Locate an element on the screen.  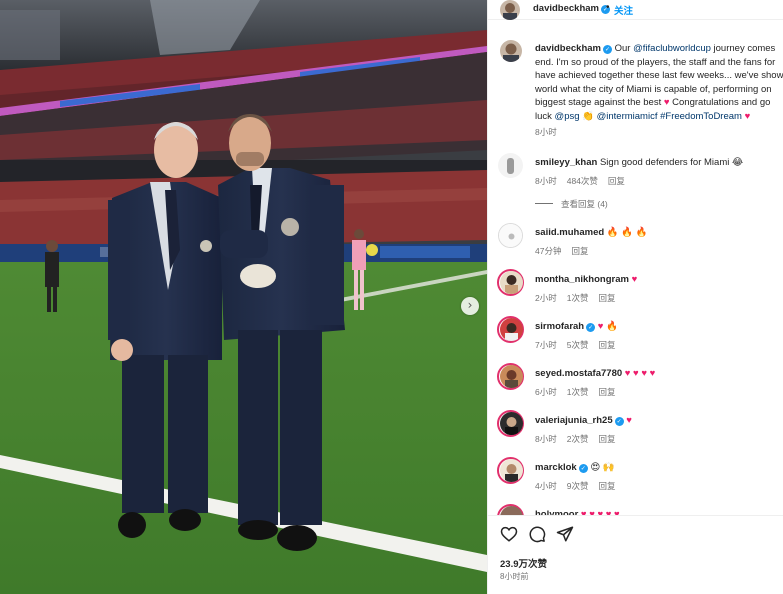
post-actions-bar: 23.9万次赞 8小时前 is located at coordinates (635, 554).